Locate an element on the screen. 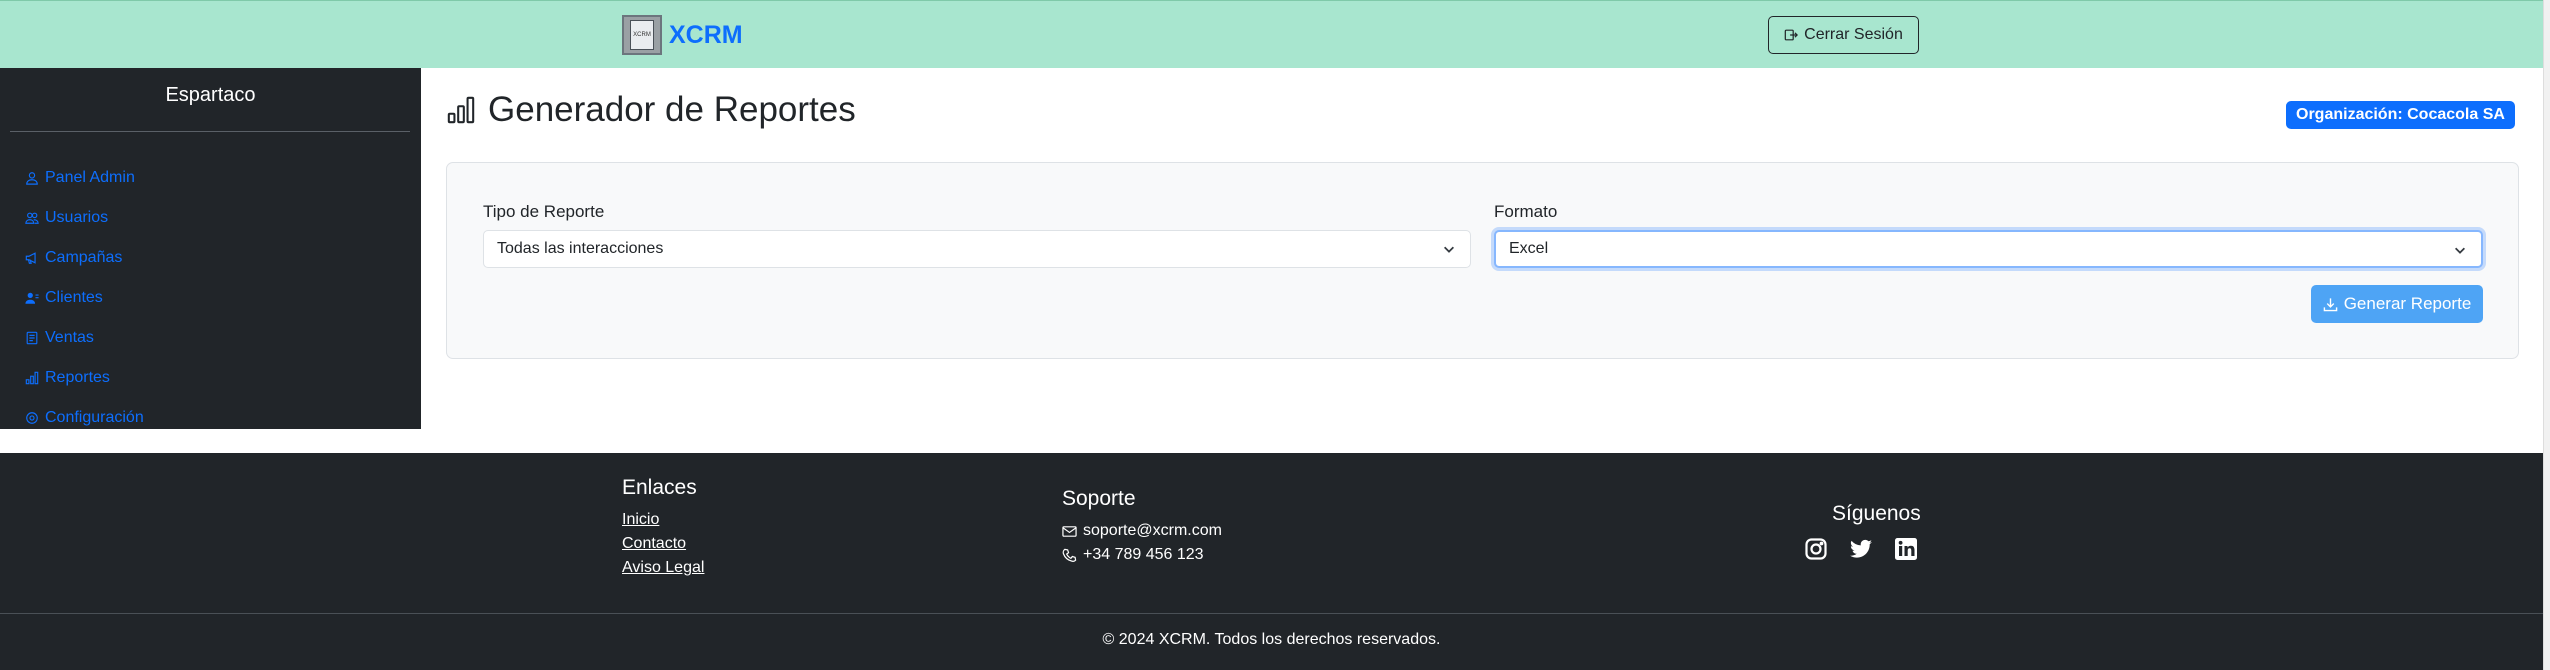 The height and width of the screenshot is (670, 2550). report-type-value: Todas las interacciones is located at coordinates (580, 248).